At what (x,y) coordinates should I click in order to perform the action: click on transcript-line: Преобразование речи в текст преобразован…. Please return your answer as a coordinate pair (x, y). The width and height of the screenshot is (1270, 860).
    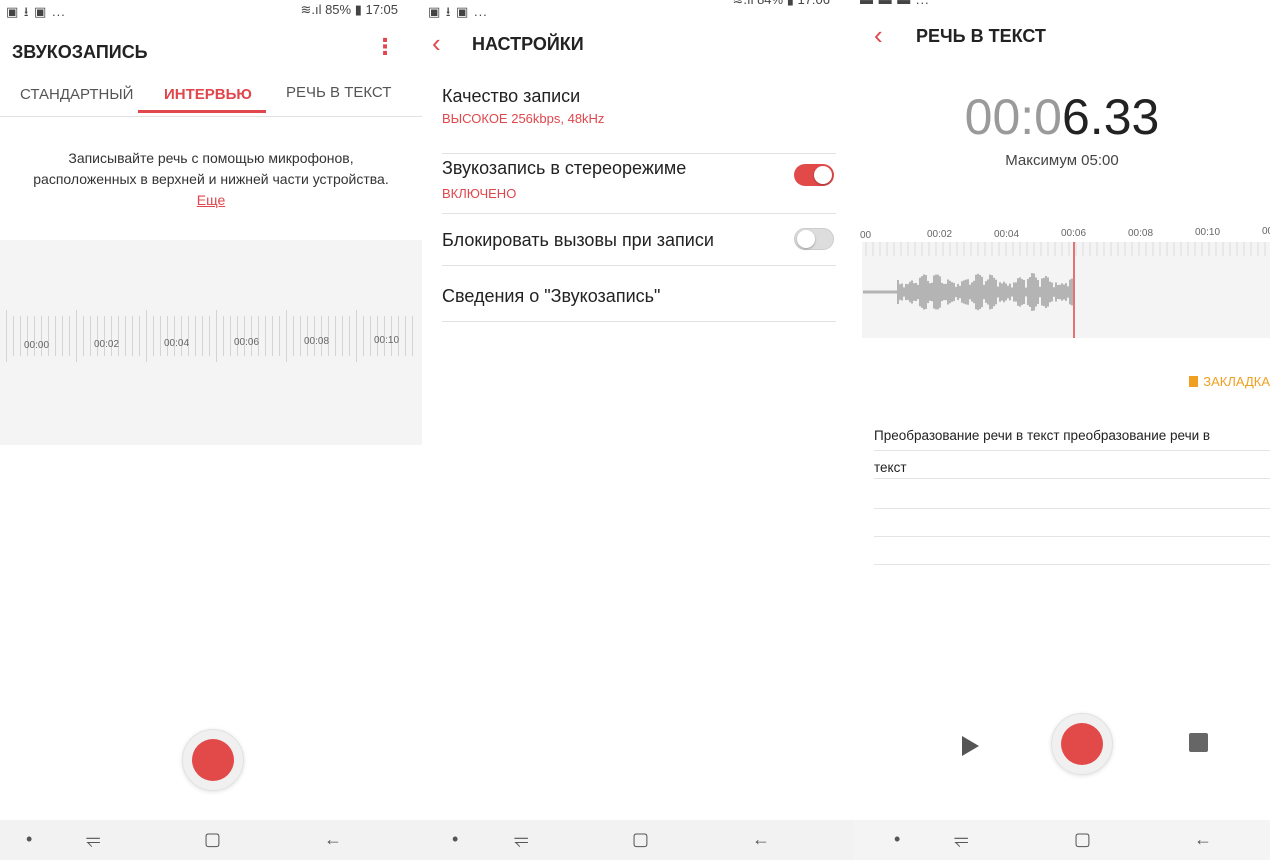
    Looking at the image, I should click on (1042, 435).